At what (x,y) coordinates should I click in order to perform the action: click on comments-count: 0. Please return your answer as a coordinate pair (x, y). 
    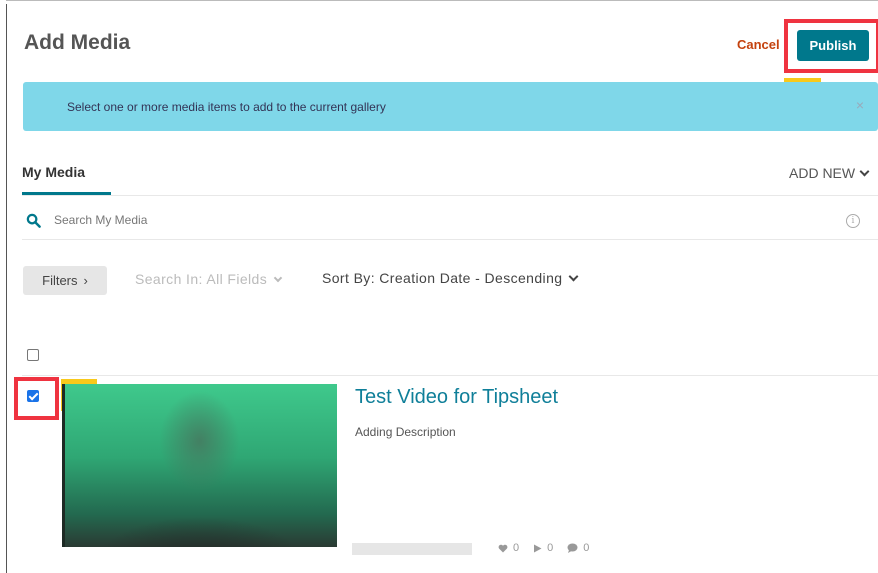
    Looking at the image, I should click on (586, 548).